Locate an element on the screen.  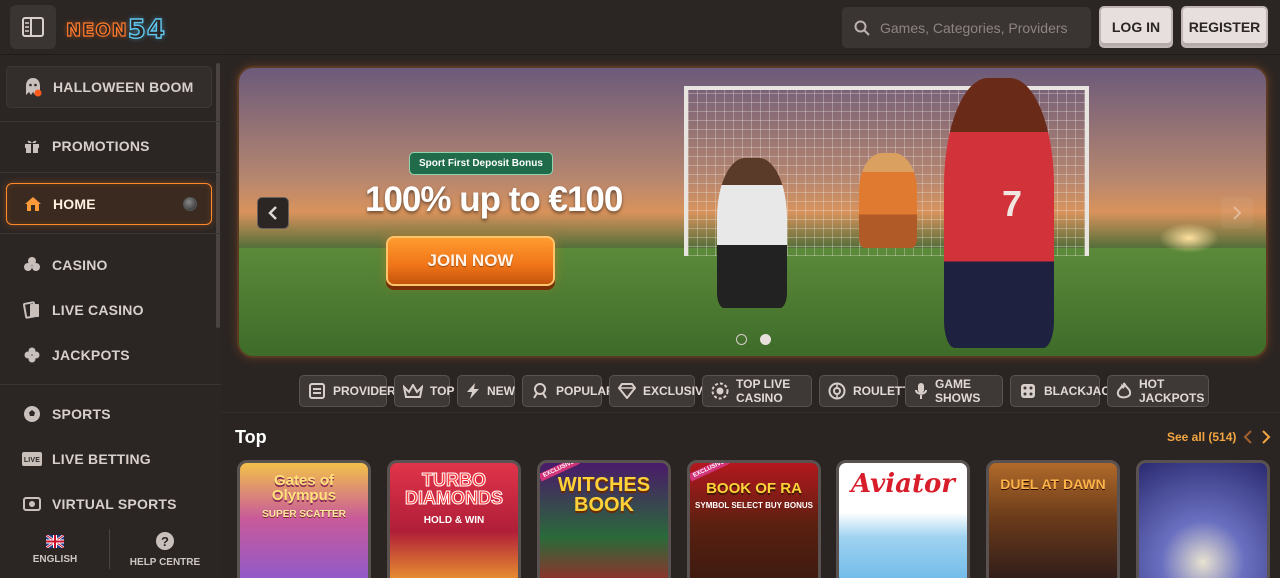
carousel-prev-button is located at coordinates (1248, 439).